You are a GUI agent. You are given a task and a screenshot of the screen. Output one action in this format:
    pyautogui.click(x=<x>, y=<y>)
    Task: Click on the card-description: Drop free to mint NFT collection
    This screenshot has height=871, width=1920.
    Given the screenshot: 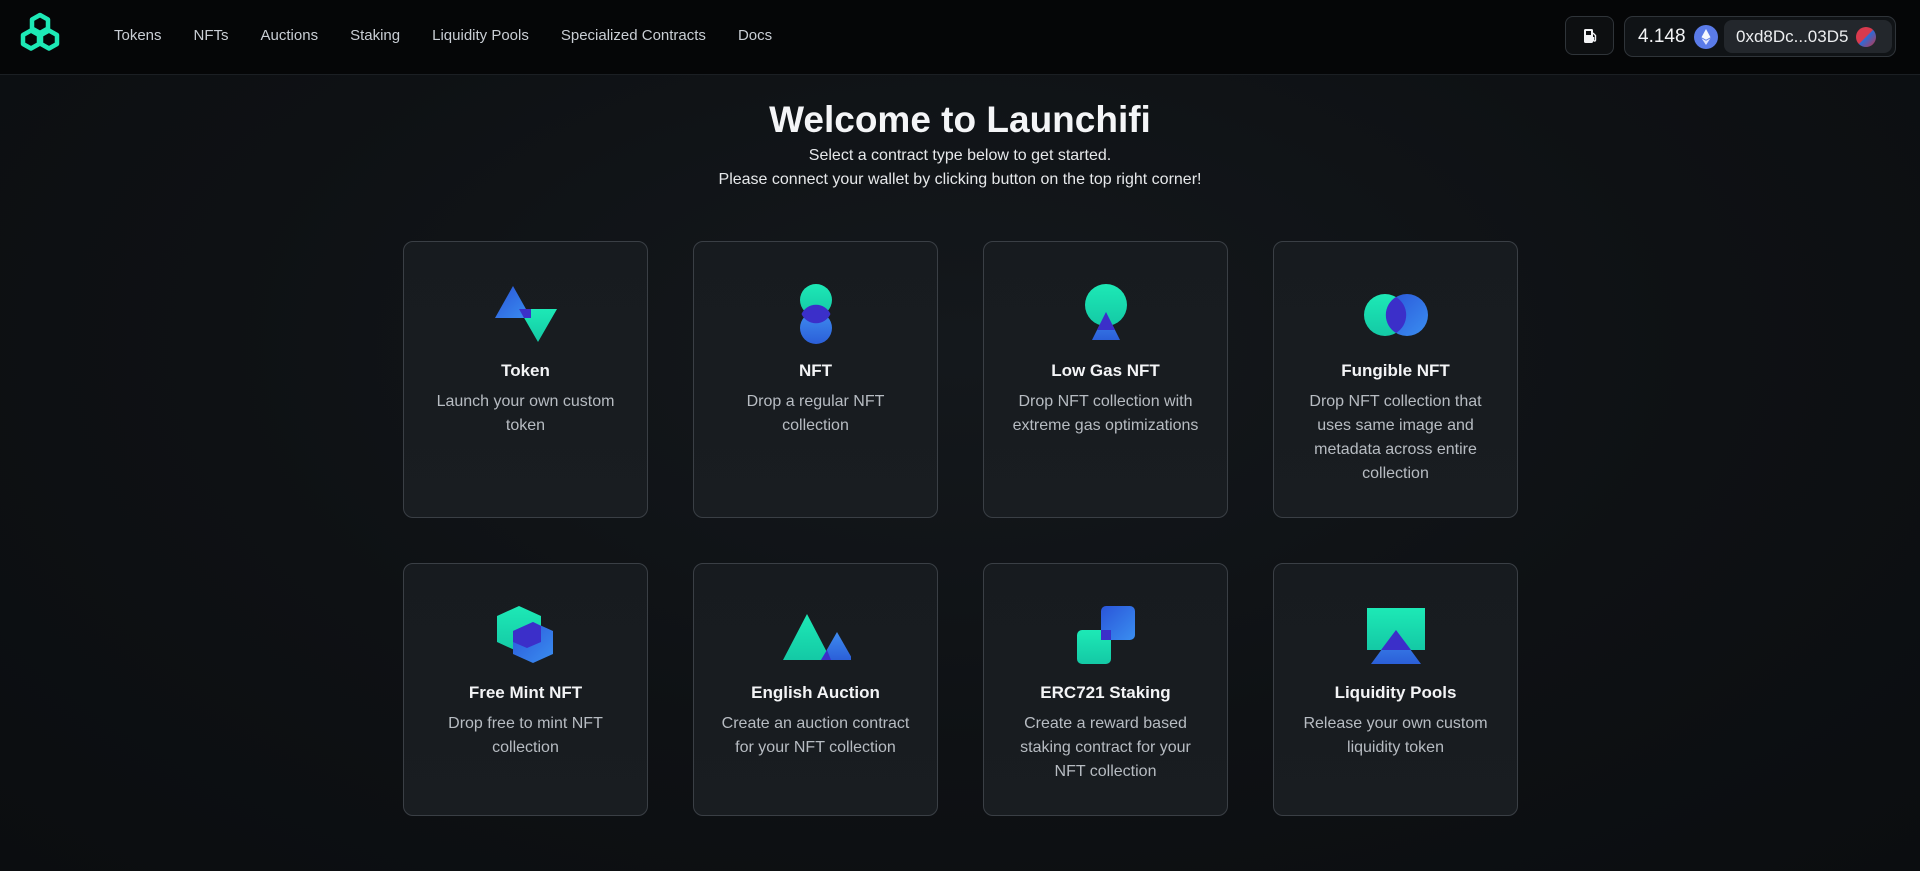 What is the action you would take?
    pyautogui.click(x=525, y=735)
    